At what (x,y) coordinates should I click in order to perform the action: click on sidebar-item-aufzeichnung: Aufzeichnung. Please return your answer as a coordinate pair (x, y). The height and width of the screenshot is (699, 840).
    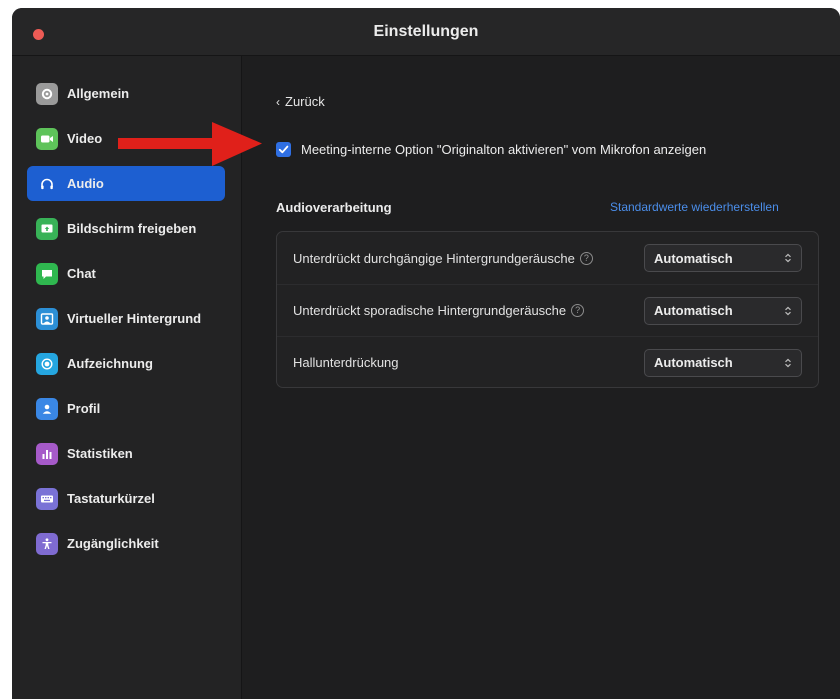
    Looking at the image, I should click on (126, 363).